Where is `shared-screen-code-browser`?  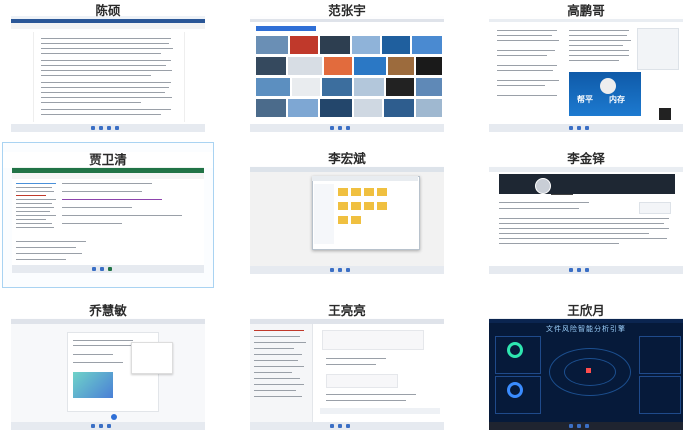 shared-screen-code-browser is located at coordinates (347, 374).